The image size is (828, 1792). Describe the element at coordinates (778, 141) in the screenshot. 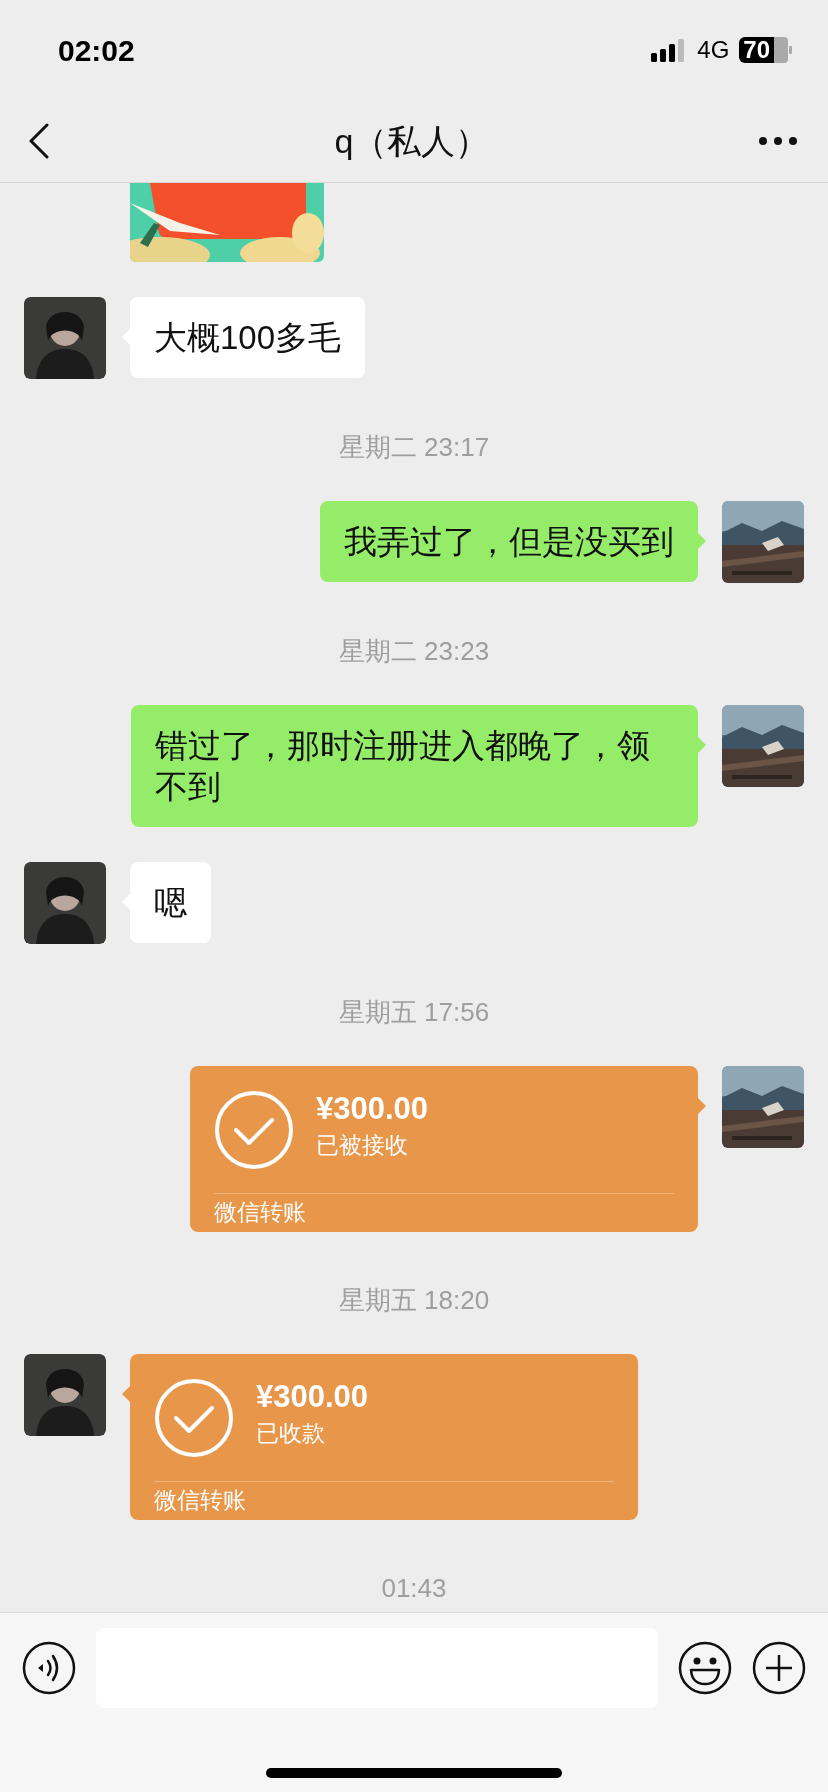

I see `more-icon` at that location.